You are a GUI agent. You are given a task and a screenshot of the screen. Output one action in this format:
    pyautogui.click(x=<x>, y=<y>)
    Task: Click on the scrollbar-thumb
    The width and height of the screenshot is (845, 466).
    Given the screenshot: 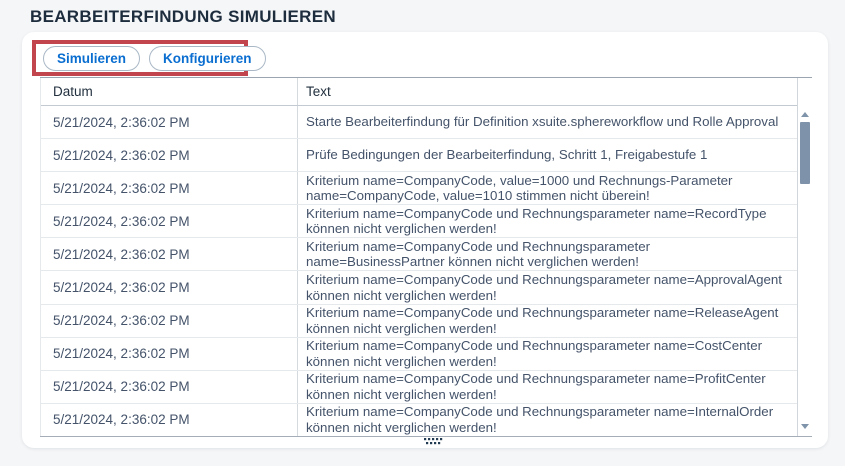 What is the action you would take?
    pyautogui.click(x=805, y=153)
    